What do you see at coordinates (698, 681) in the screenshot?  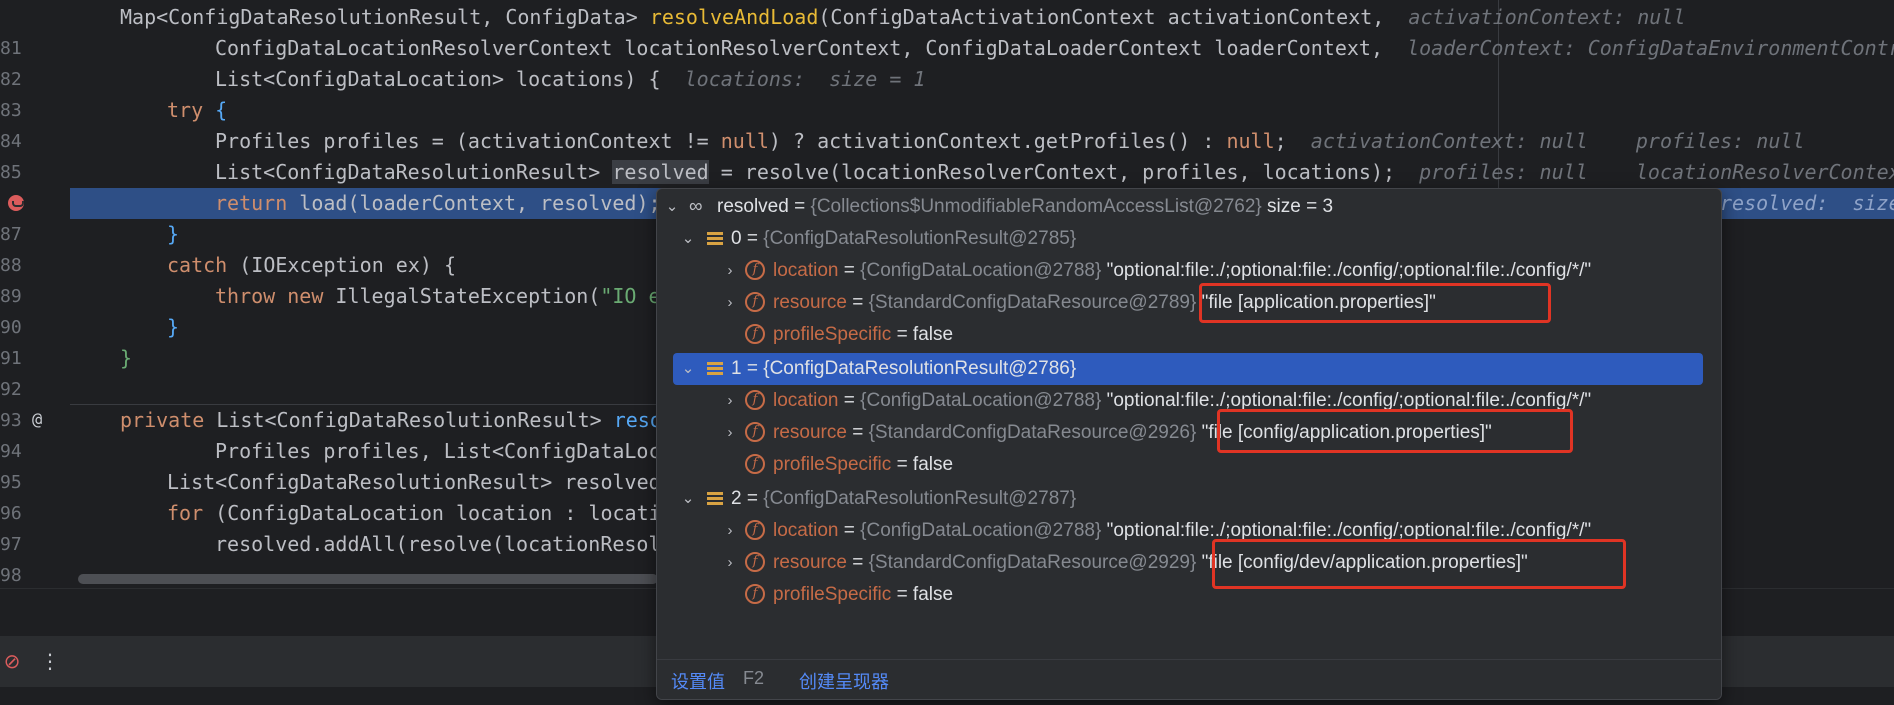 I see `set-value-link: 设置值` at bounding box center [698, 681].